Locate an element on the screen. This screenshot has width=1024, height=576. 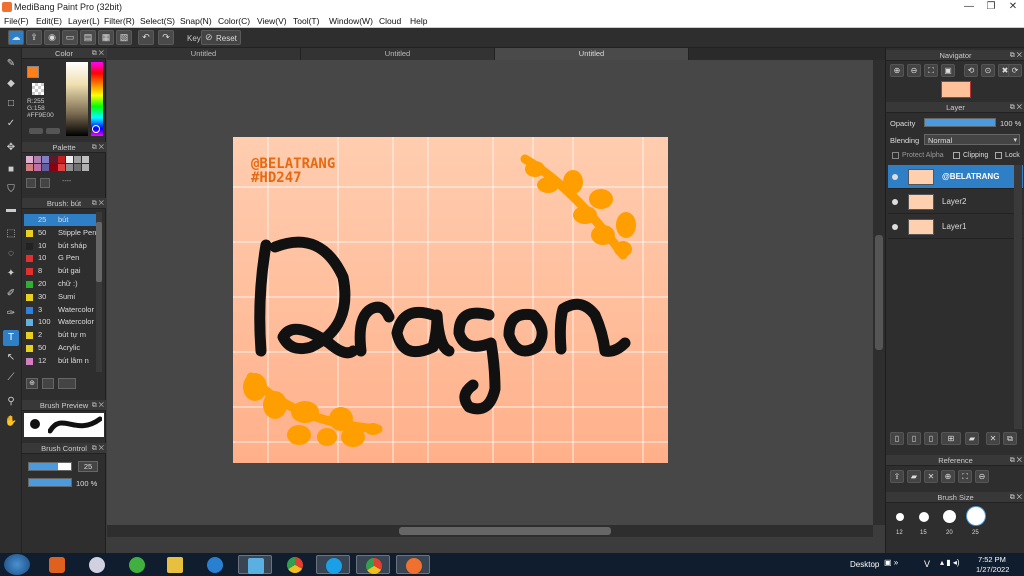
actual-size-icon: ▣ is located at coordinates (948, 70).